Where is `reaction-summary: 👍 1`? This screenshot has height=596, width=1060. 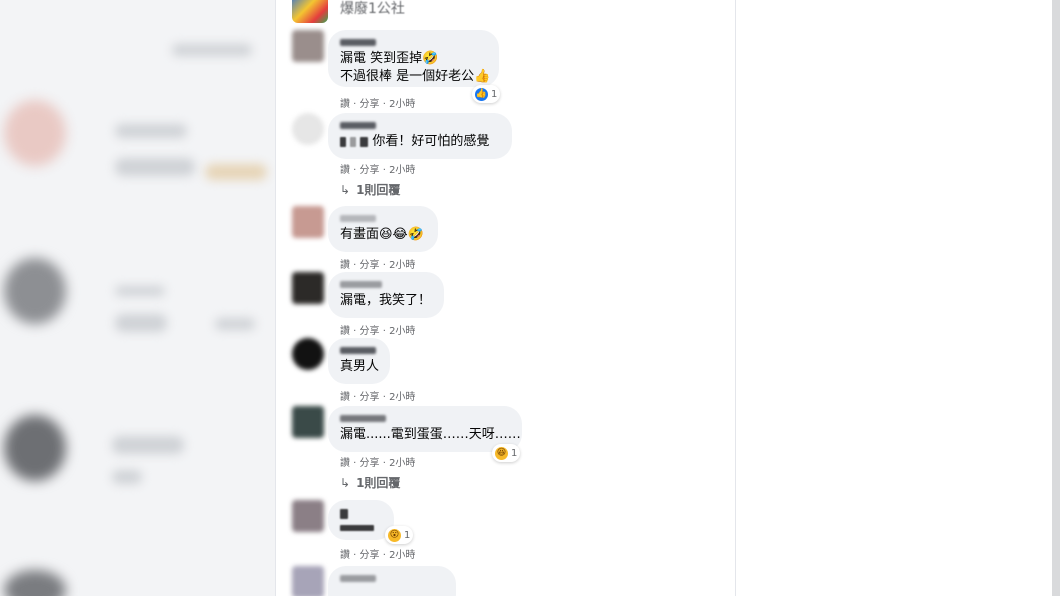
reaction-summary: 👍 1 is located at coordinates (486, 94).